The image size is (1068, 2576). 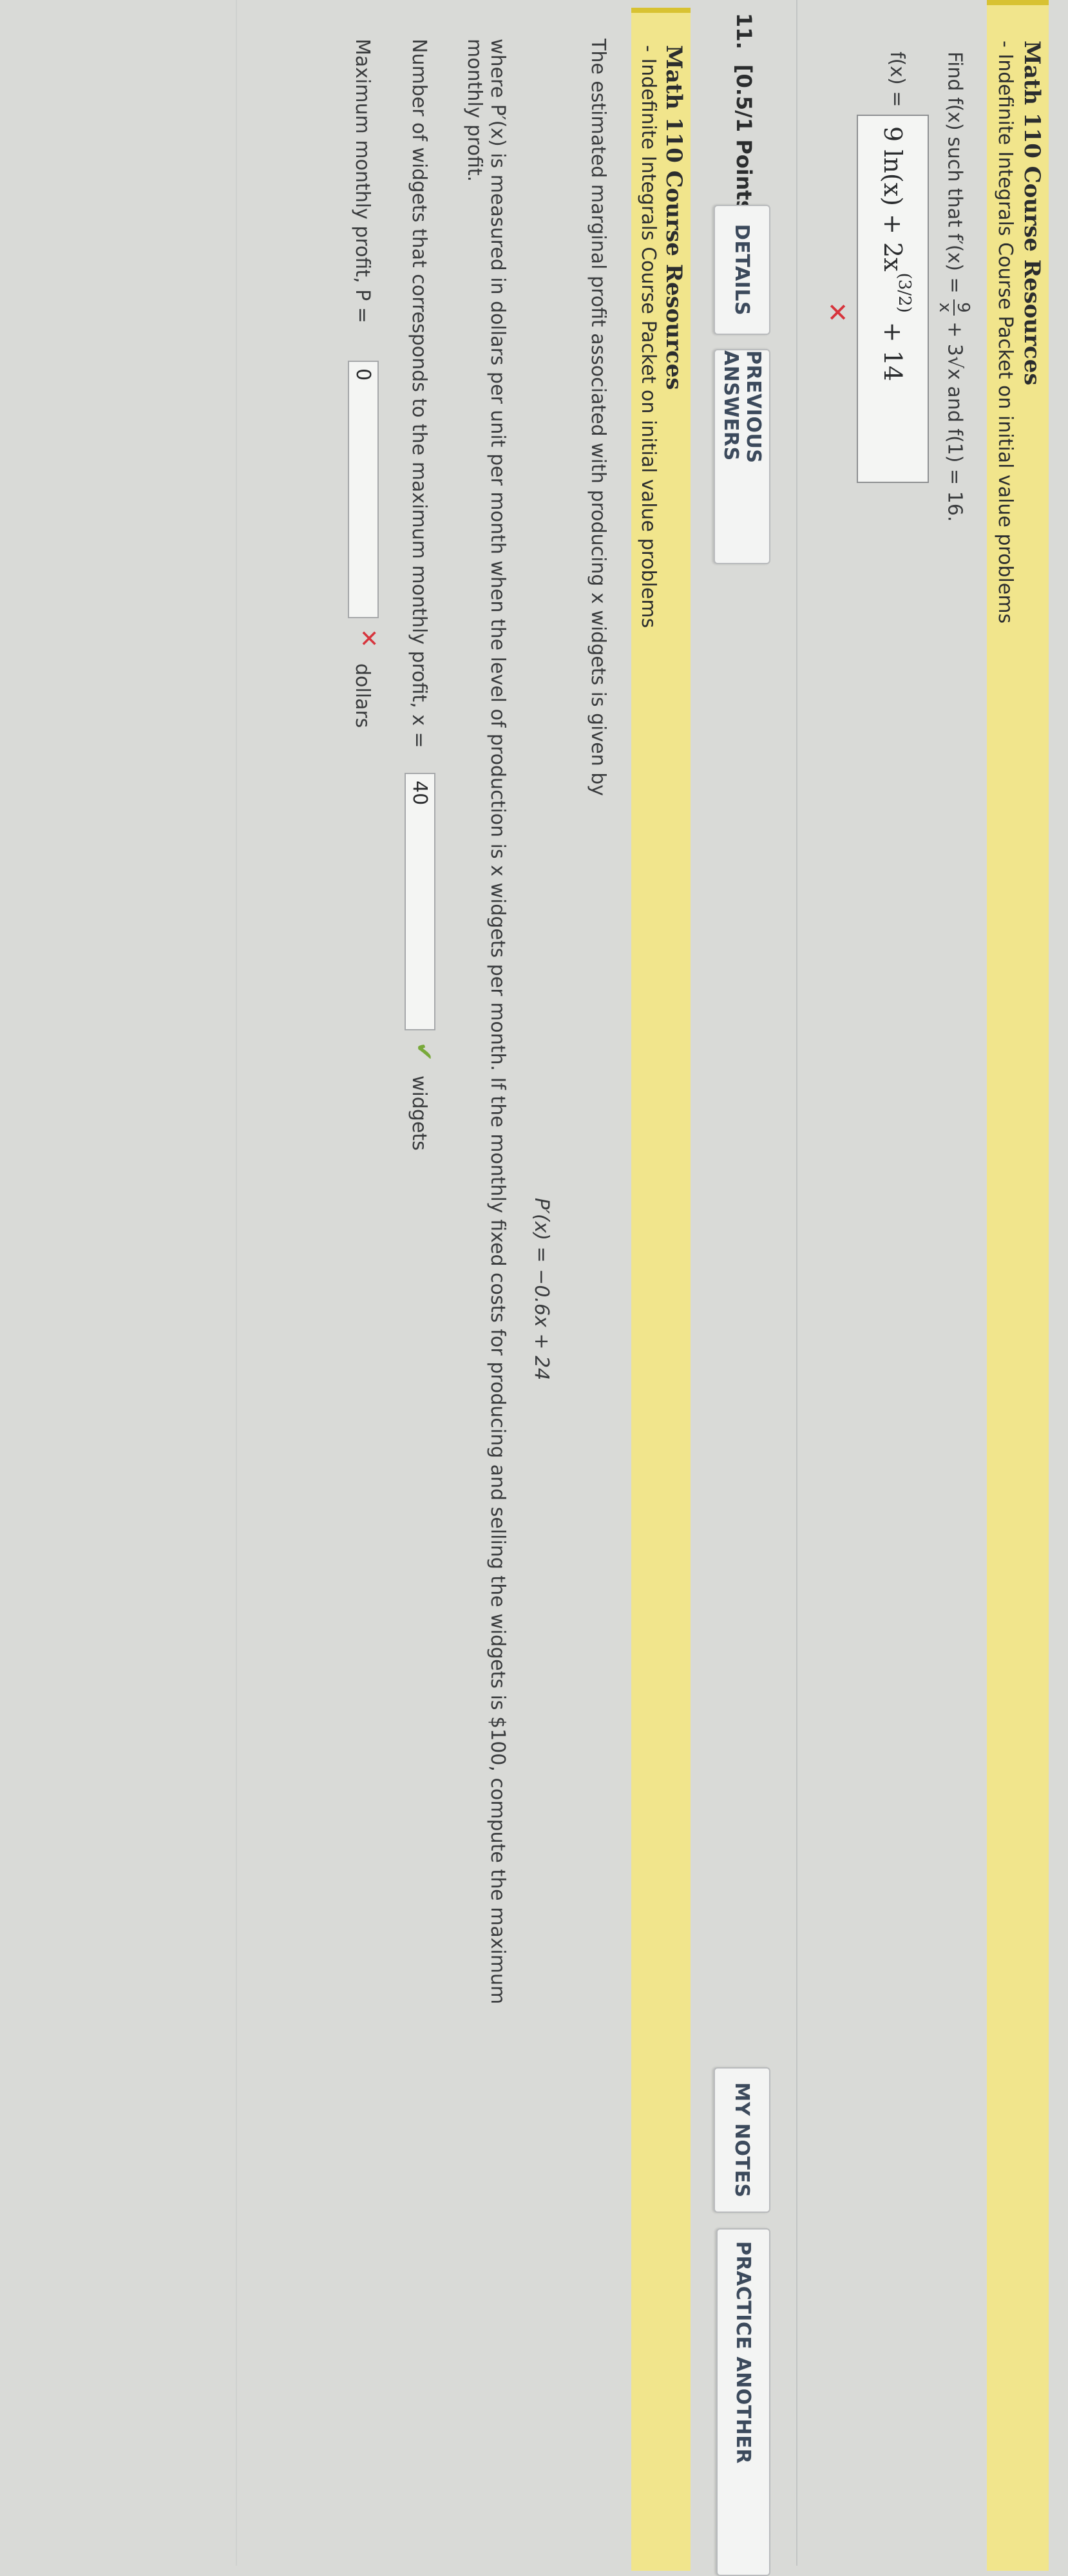 What do you see at coordinates (419, 1113) in the screenshot?
I see `part1-unit: widgets` at bounding box center [419, 1113].